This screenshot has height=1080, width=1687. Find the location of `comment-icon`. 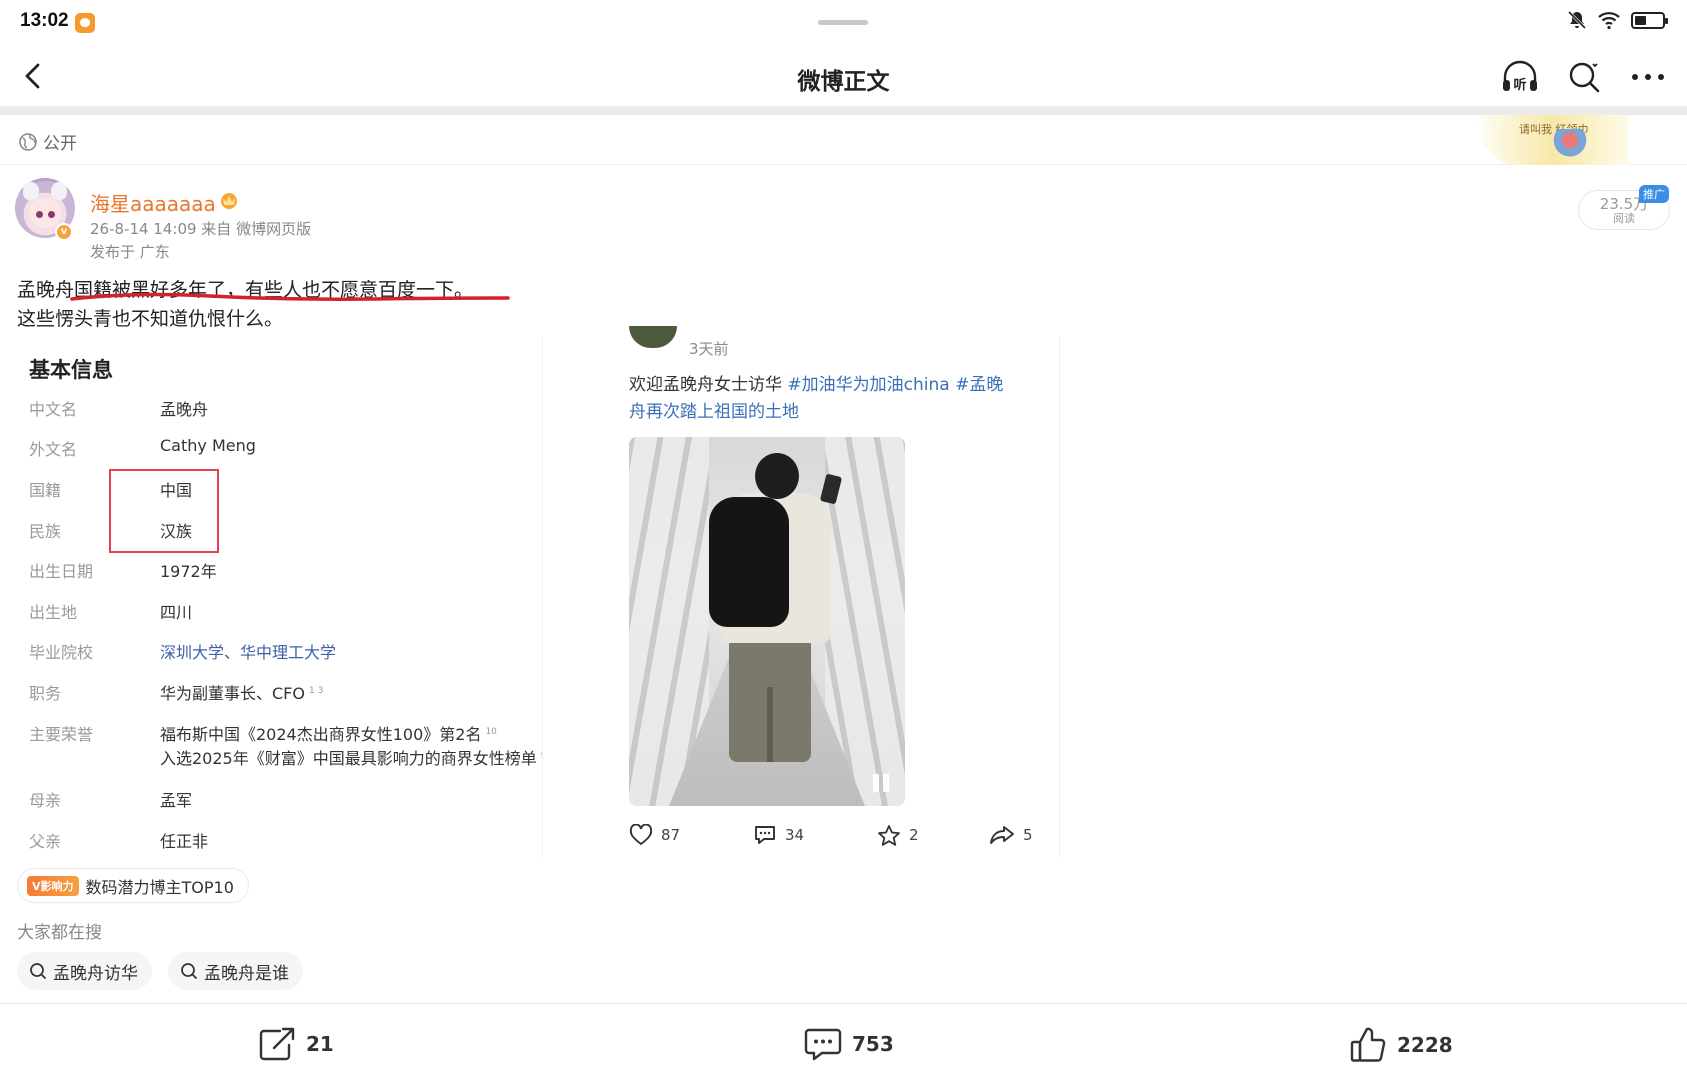

comment-icon is located at coordinates (765, 835).